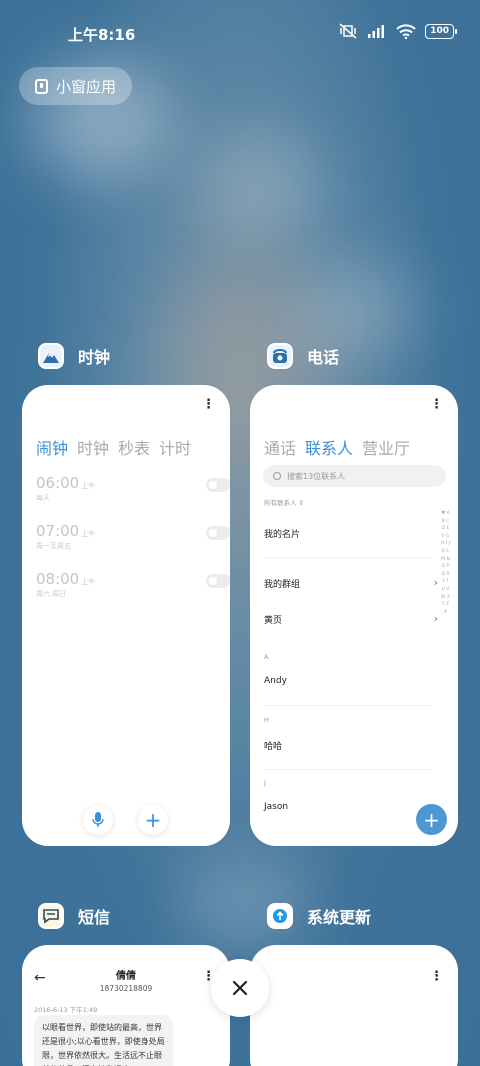 The width and height of the screenshot is (480, 1066). What do you see at coordinates (339, 917) in the screenshot?
I see `update-app-title: 系统更新` at bounding box center [339, 917].